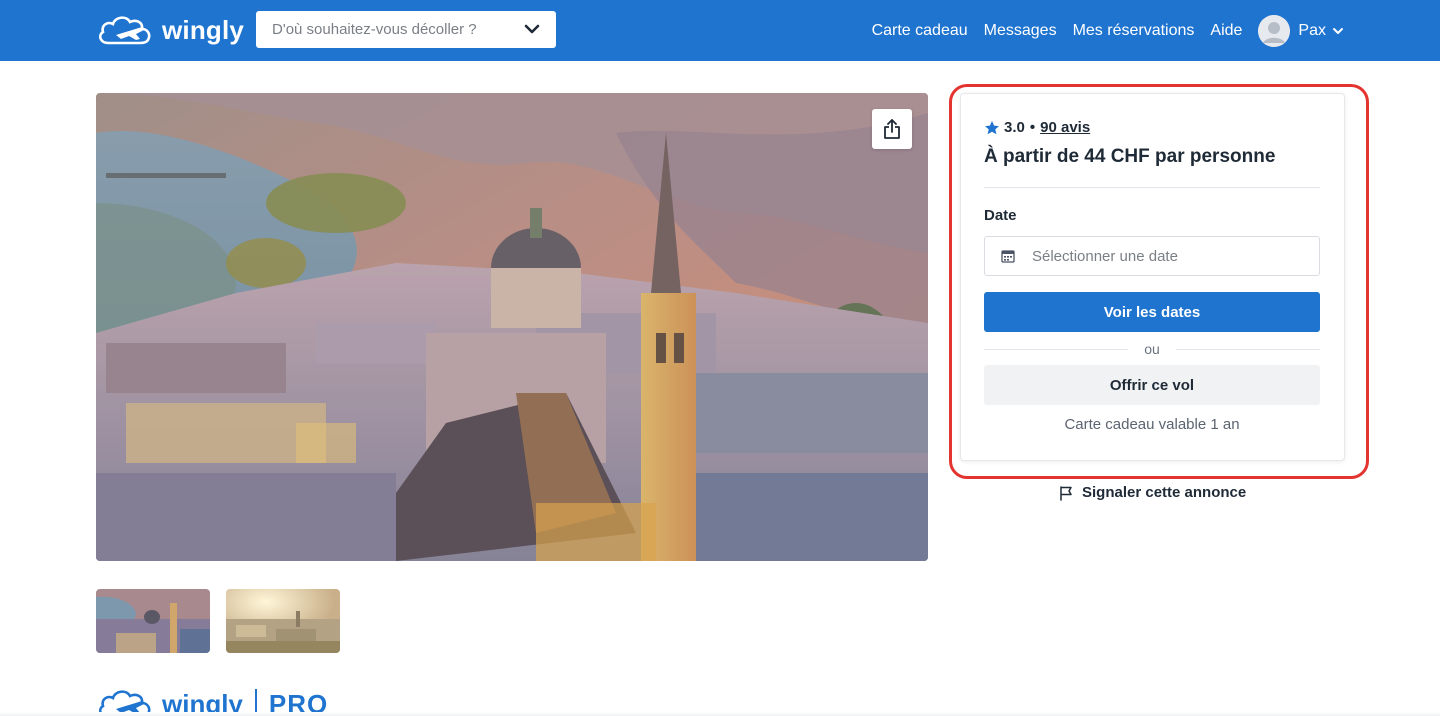  Describe the element at coordinates (1164, 492) in the screenshot. I see `report-listing-label: Signaler cette annonce` at that location.